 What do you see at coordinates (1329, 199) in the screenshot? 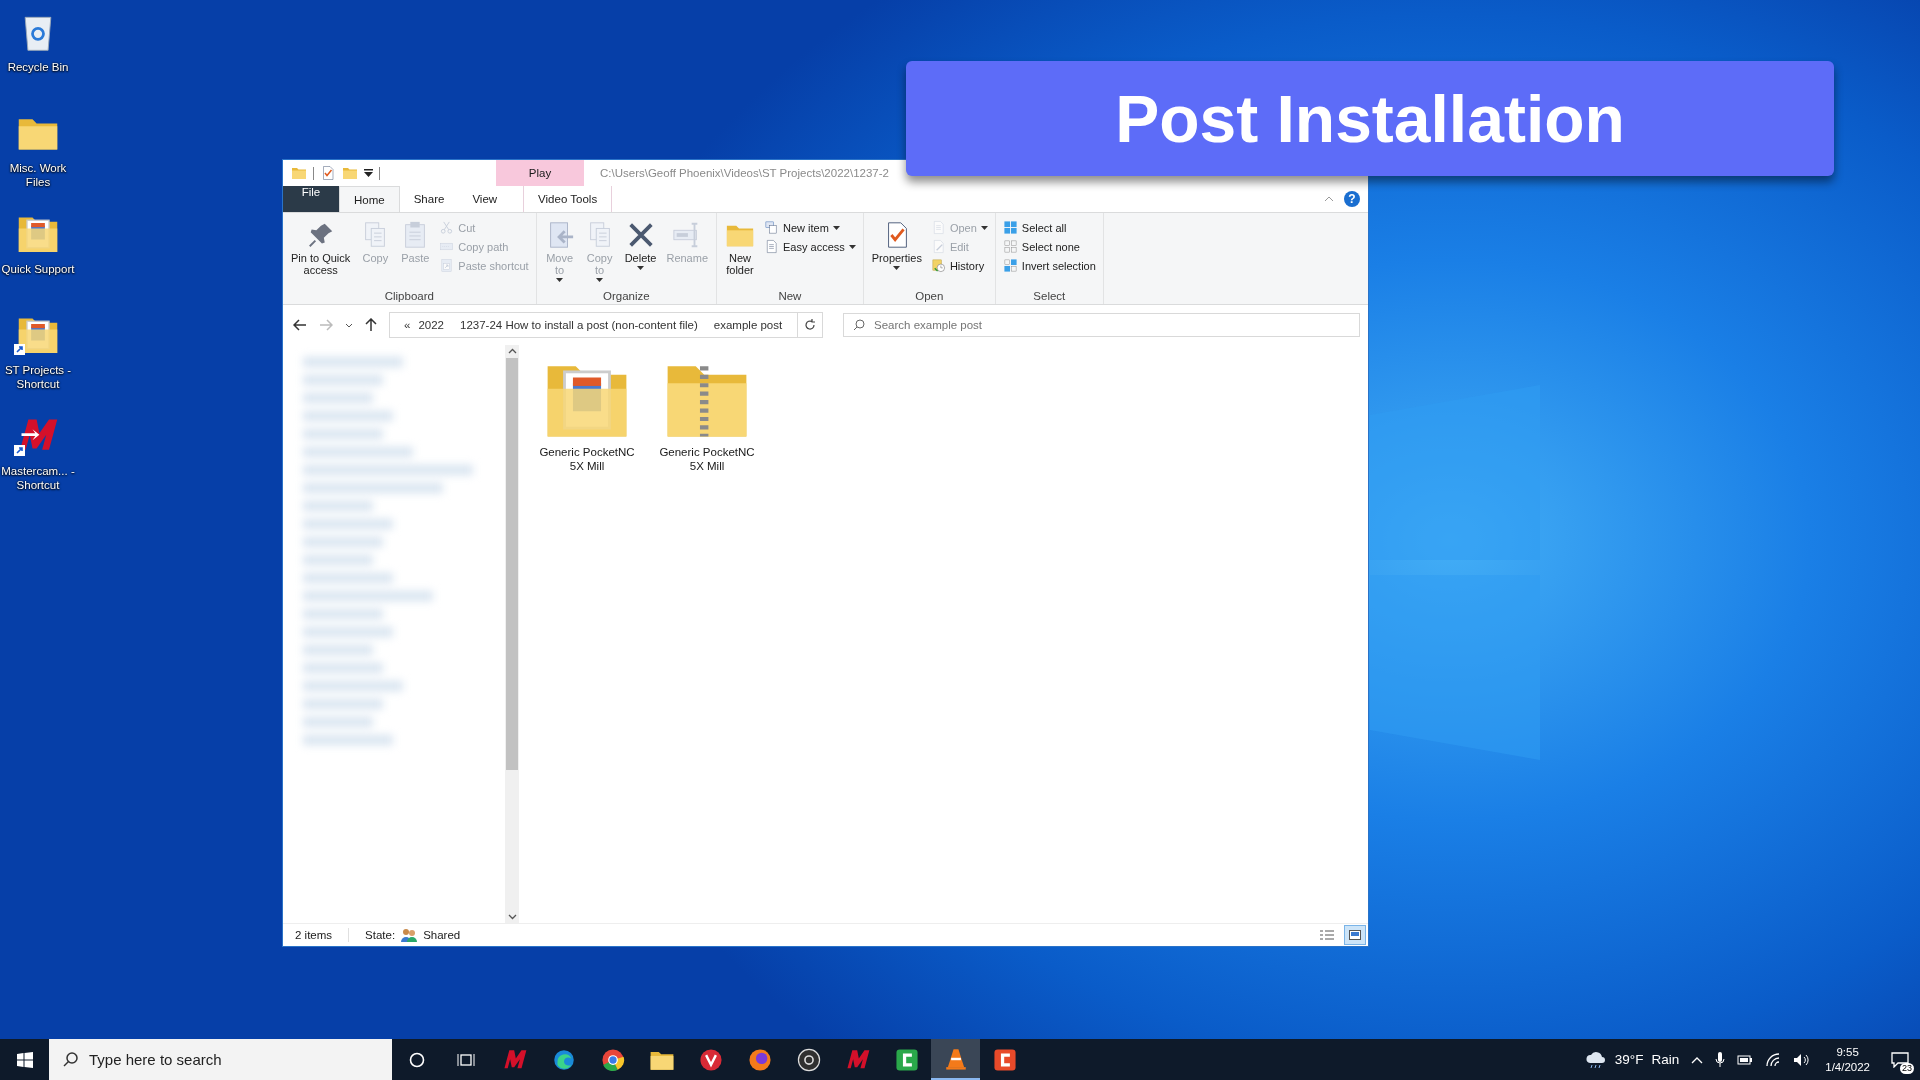
I see `collapse-ribbon-icon` at bounding box center [1329, 199].